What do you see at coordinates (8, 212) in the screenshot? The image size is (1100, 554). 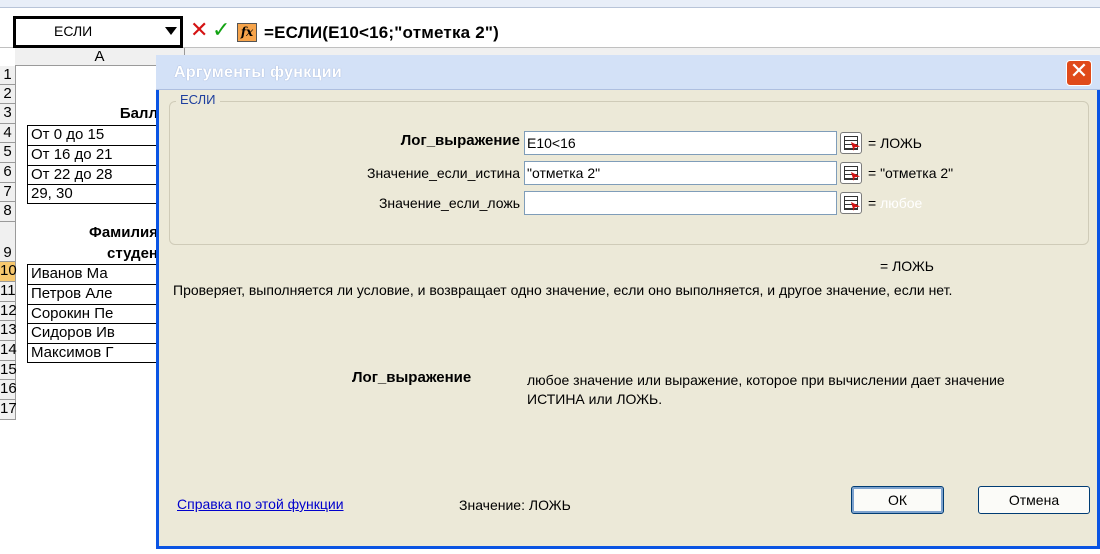 I see `row-header: 8` at bounding box center [8, 212].